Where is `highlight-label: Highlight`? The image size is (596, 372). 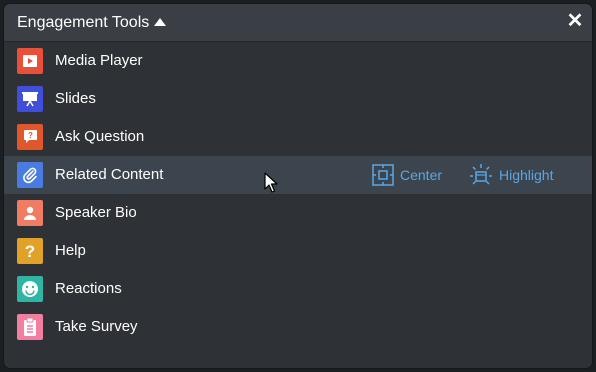
highlight-label: Highlight is located at coordinates (526, 175).